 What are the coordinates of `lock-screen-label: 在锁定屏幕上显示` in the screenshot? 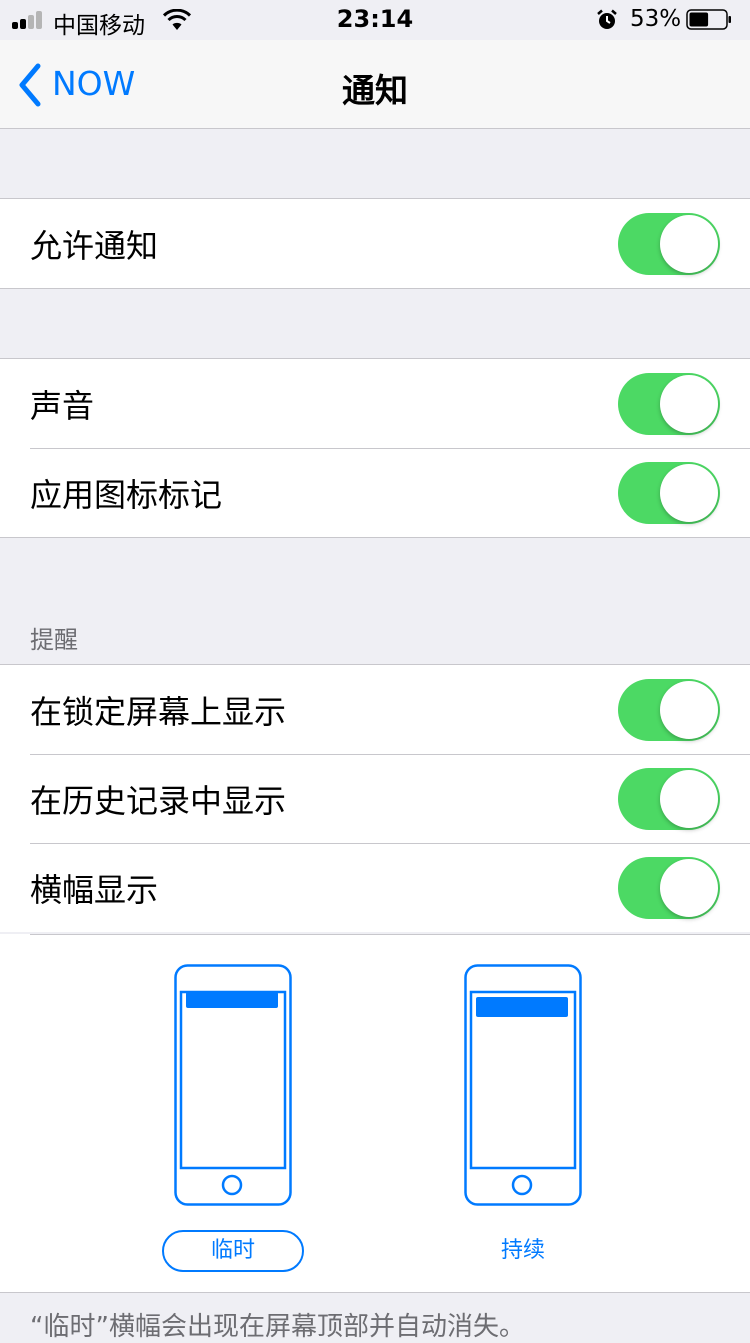 It's located at (158, 712).